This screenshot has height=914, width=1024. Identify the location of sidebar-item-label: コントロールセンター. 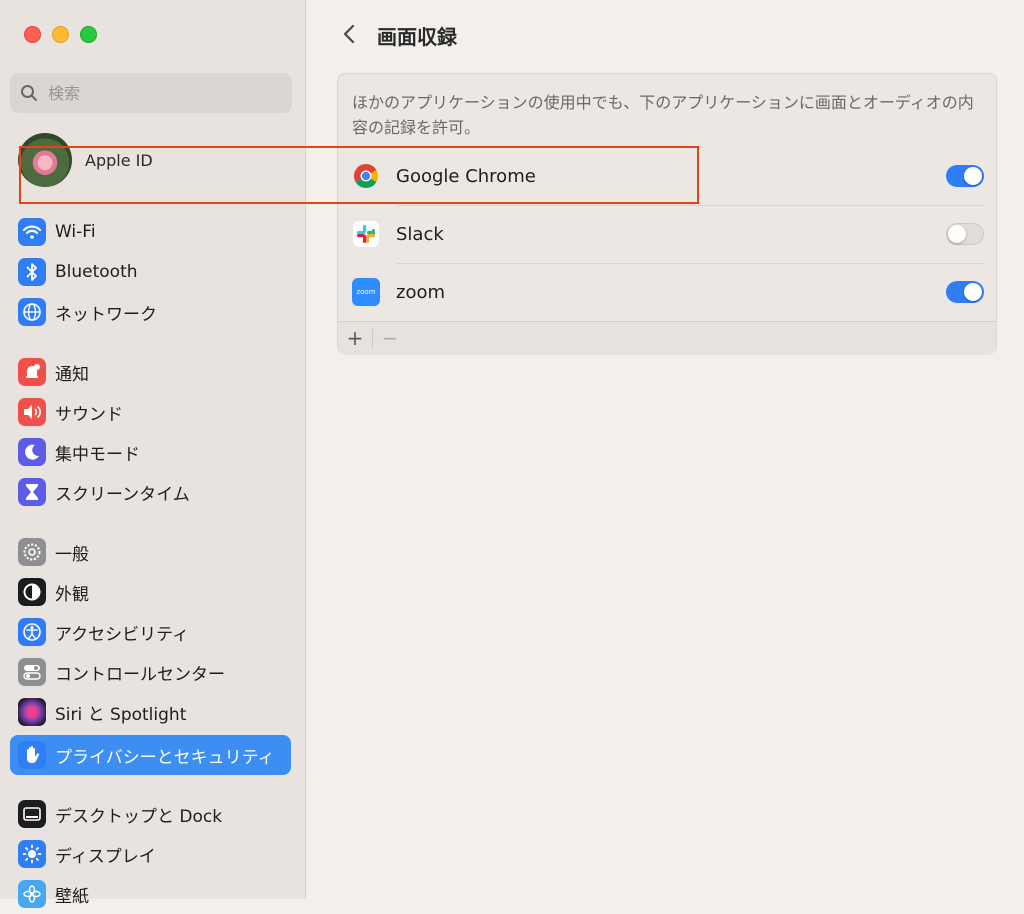
(140, 674).